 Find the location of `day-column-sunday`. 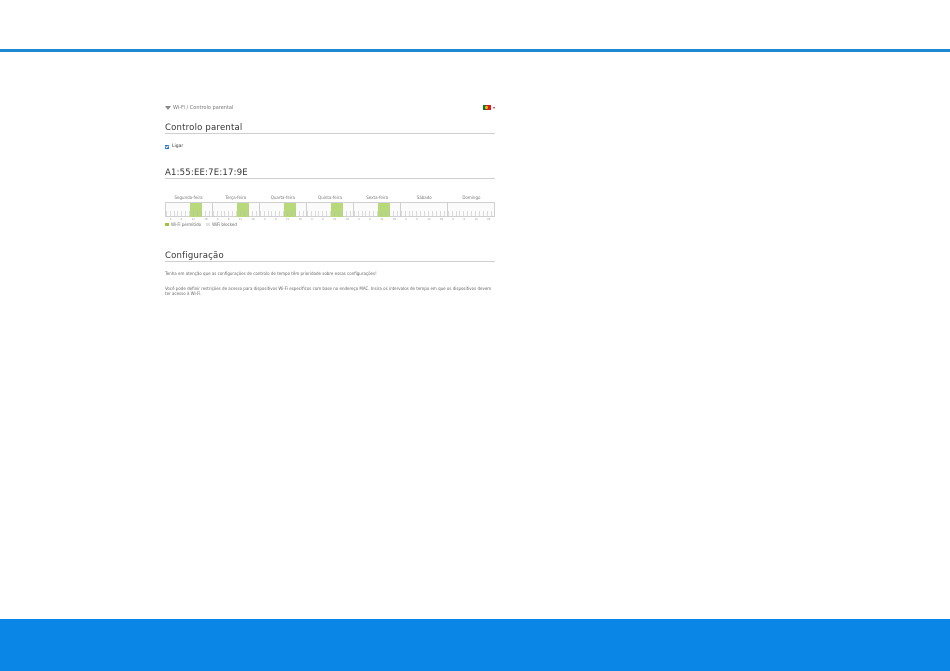

day-column-sunday is located at coordinates (471, 209).